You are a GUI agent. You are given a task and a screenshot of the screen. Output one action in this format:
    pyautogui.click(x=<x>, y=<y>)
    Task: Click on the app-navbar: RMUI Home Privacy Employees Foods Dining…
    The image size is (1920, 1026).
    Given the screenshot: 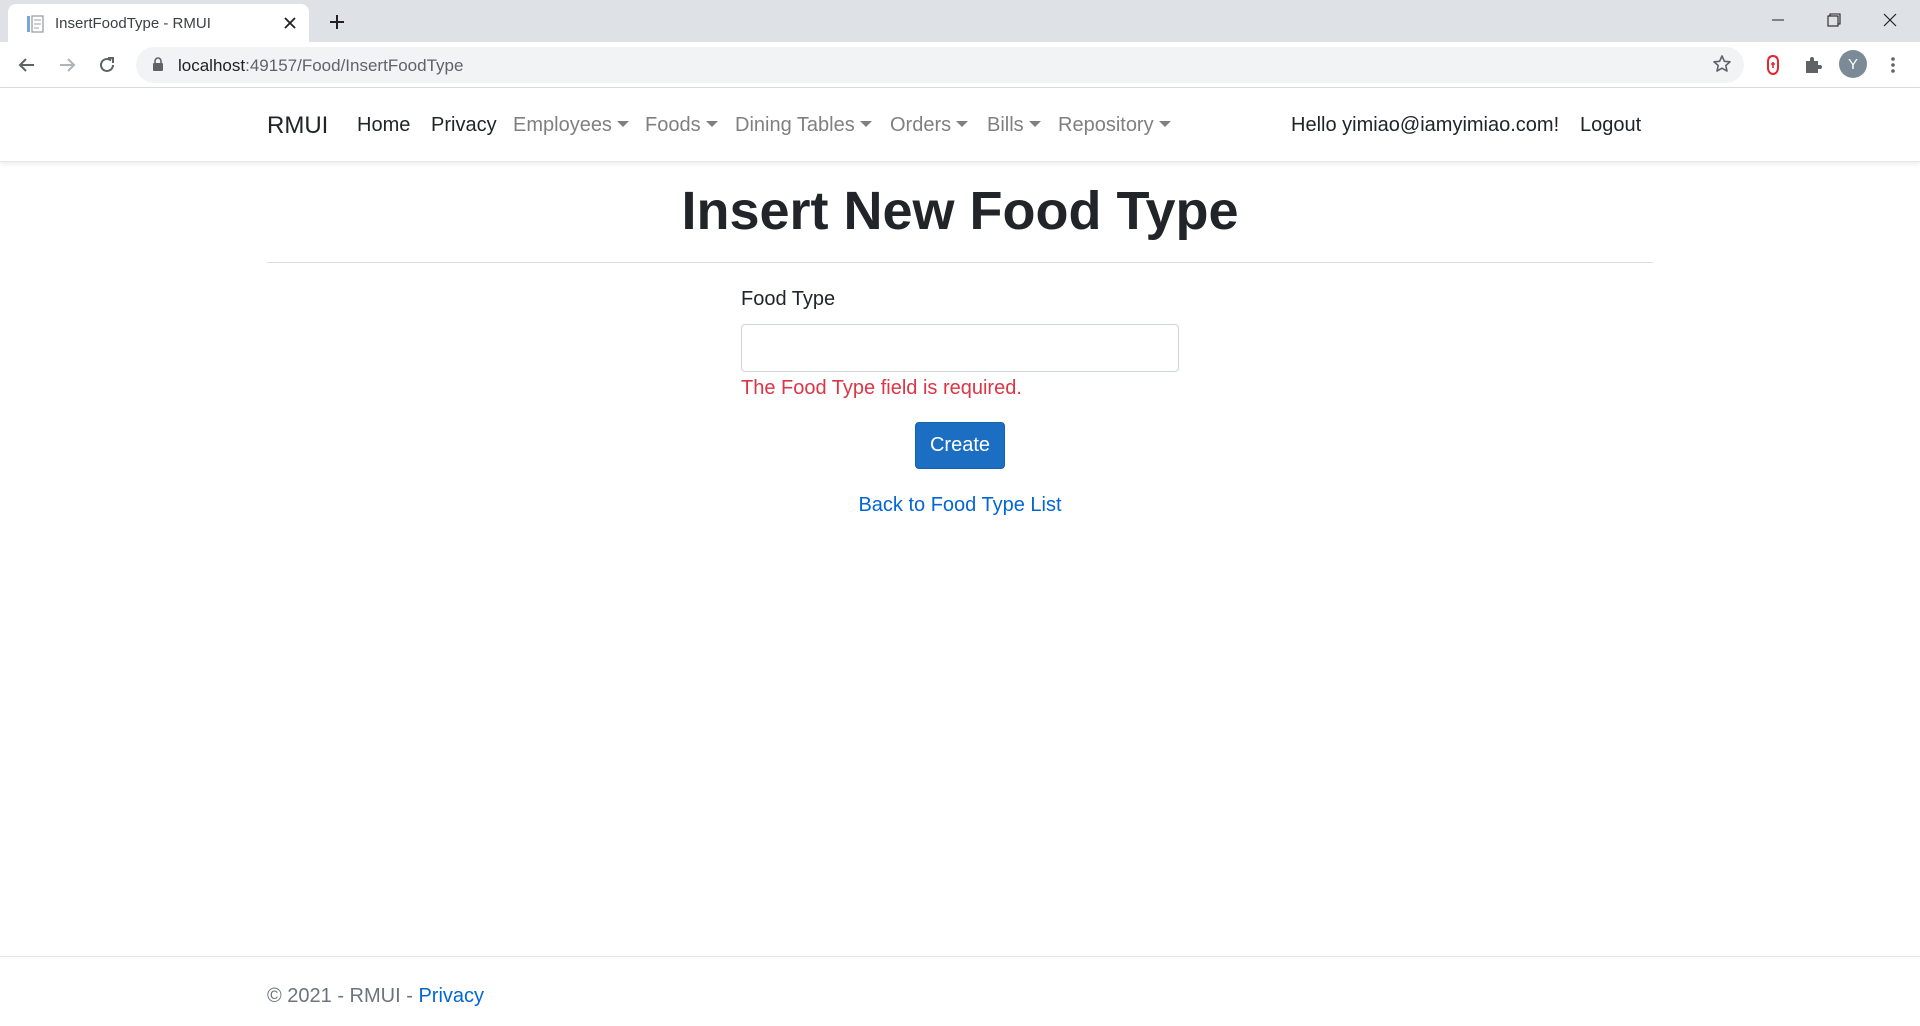 What is the action you would take?
    pyautogui.click(x=960, y=125)
    